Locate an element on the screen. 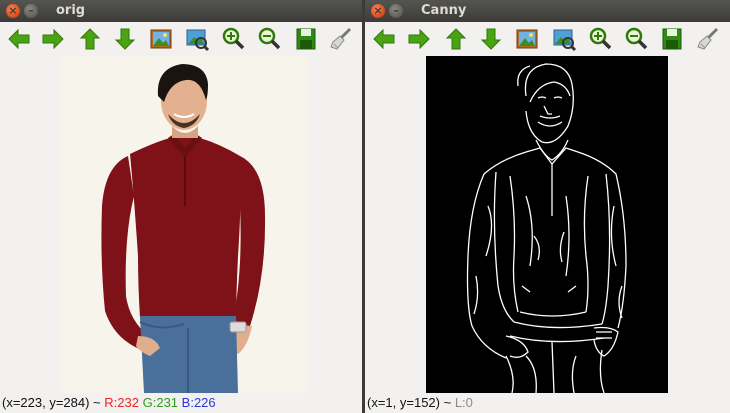 The width and height of the screenshot is (730, 413). window-title: orig is located at coordinates (71, 10).